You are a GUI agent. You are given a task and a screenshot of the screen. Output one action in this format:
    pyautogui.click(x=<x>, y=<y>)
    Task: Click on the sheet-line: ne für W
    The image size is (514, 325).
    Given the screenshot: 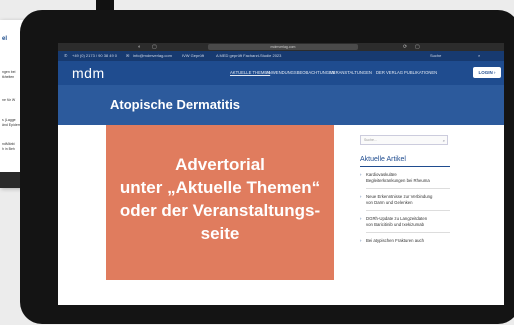 What is the action you would take?
    pyautogui.click(x=9, y=100)
    